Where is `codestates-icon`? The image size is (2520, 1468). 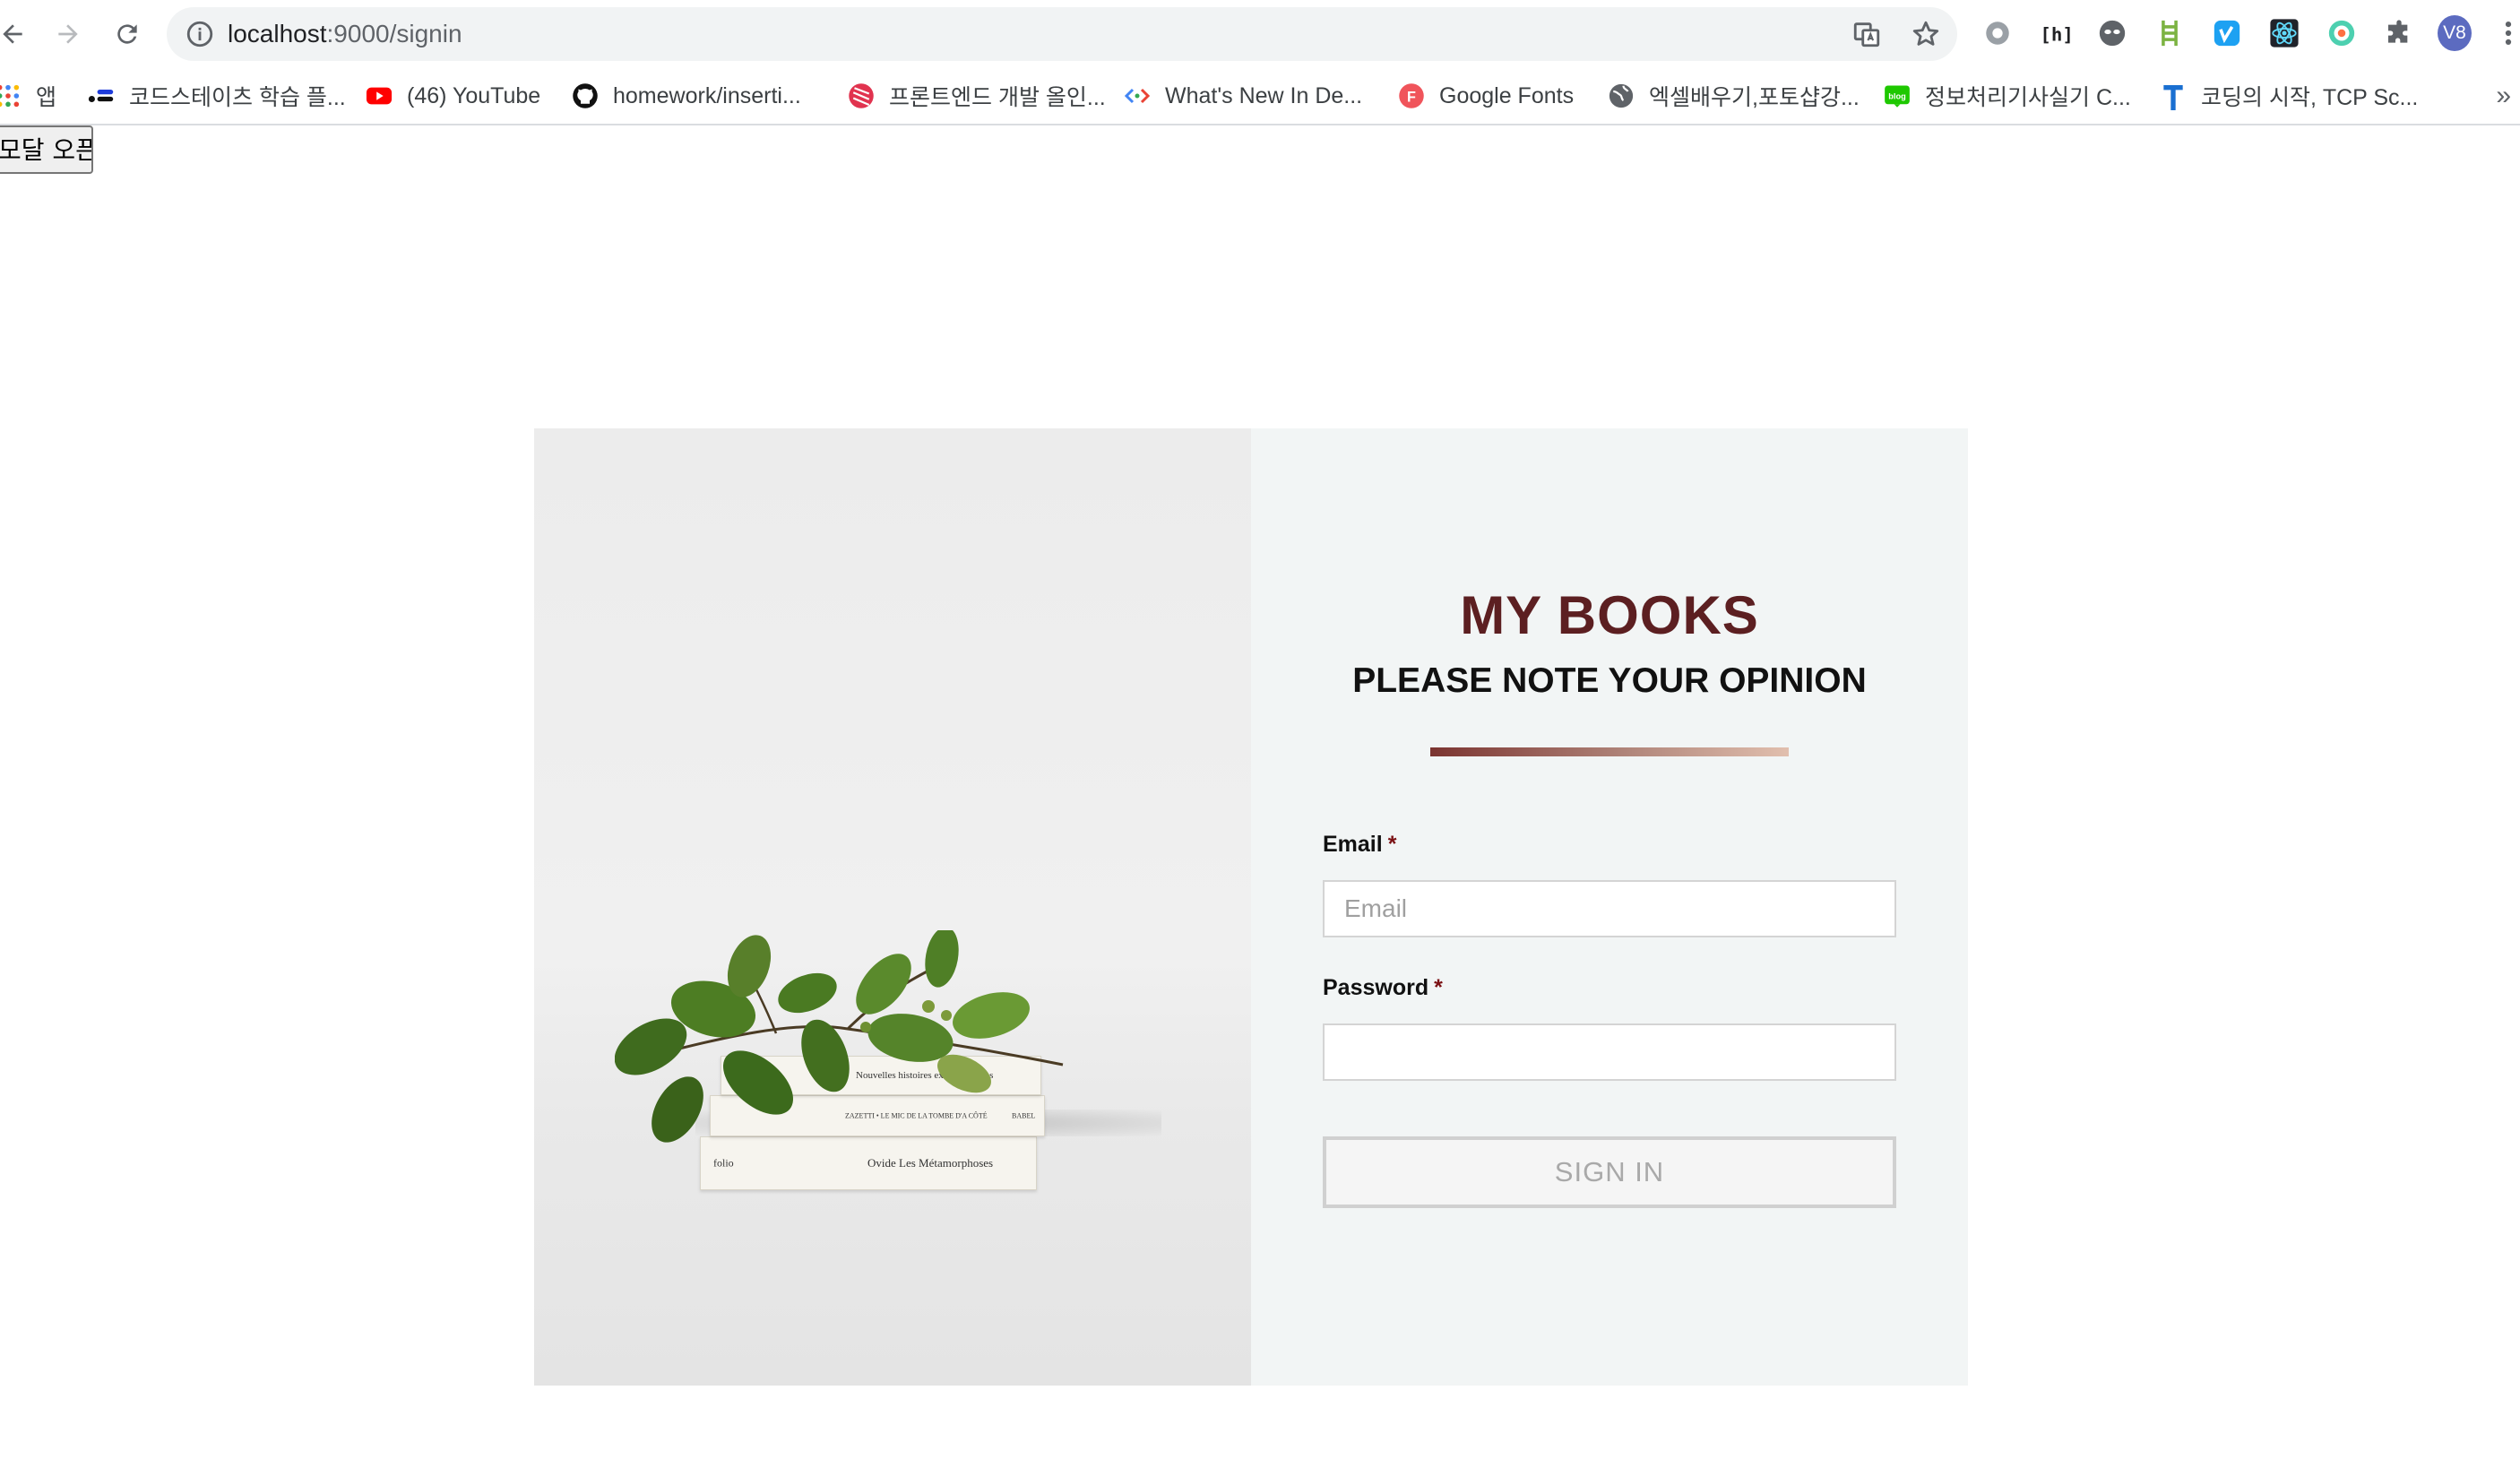 codestates-icon is located at coordinates (101, 95).